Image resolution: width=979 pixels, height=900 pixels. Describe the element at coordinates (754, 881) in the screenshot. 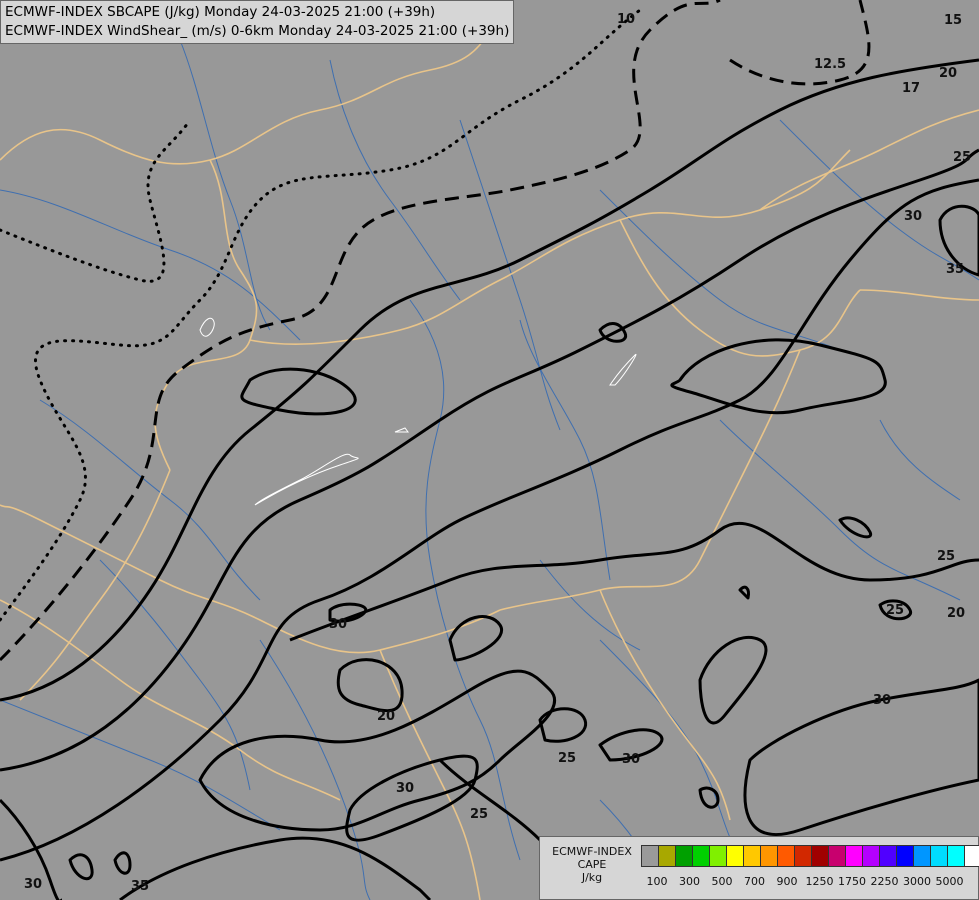

I see `legend-tick: 700` at that location.